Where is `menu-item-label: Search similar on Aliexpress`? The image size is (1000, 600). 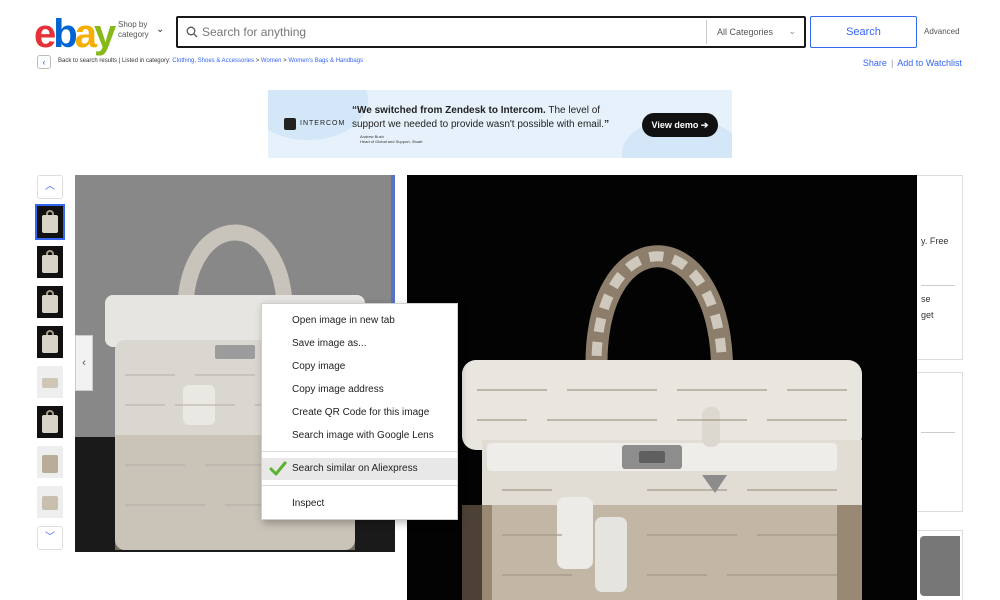
menu-item-label: Search similar on Aliexpress is located at coordinates (355, 468).